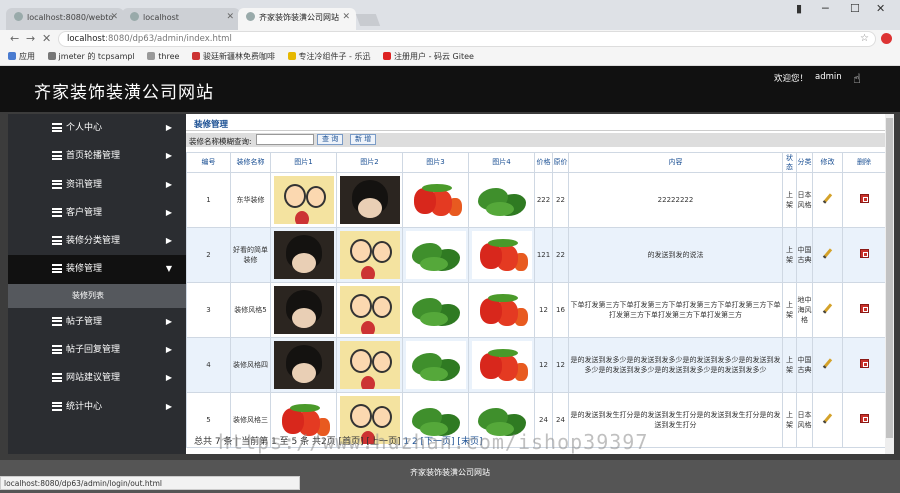  What do you see at coordinates (368, 20) in the screenshot?
I see `new-tab-button` at bounding box center [368, 20].